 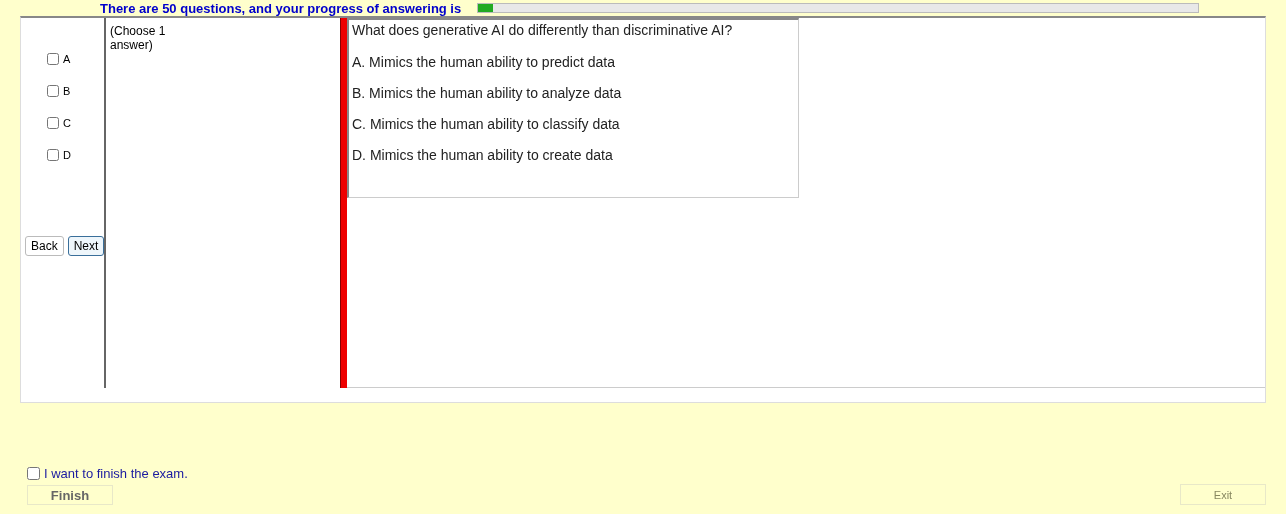 What do you see at coordinates (486, 124) in the screenshot?
I see `choice-text: C. Mimics the human ability to classify data` at bounding box center [486, 124].